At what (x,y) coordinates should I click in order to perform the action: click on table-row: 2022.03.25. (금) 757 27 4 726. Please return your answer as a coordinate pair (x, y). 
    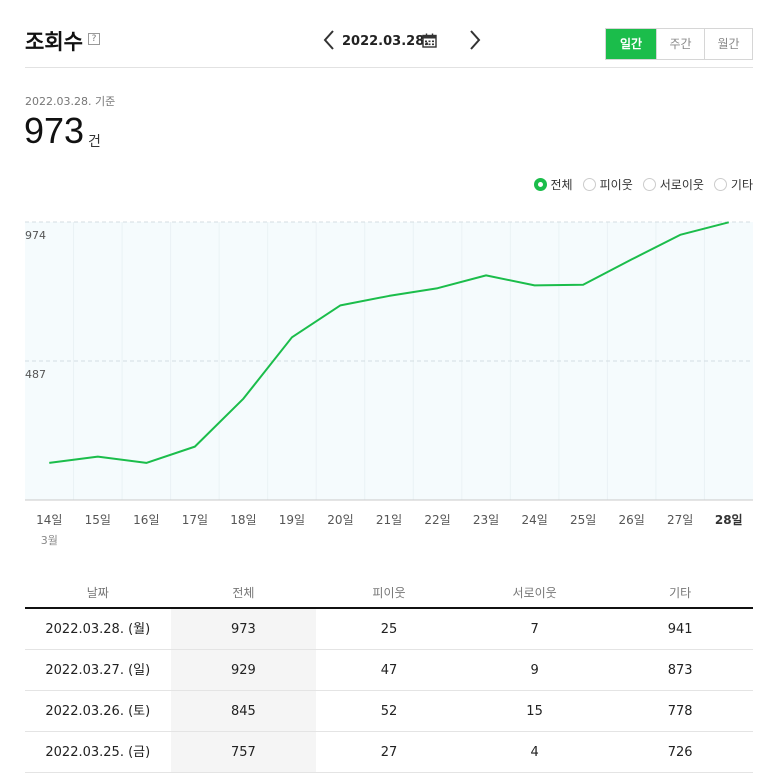
    Looking at the image, I should click on (389, 752).